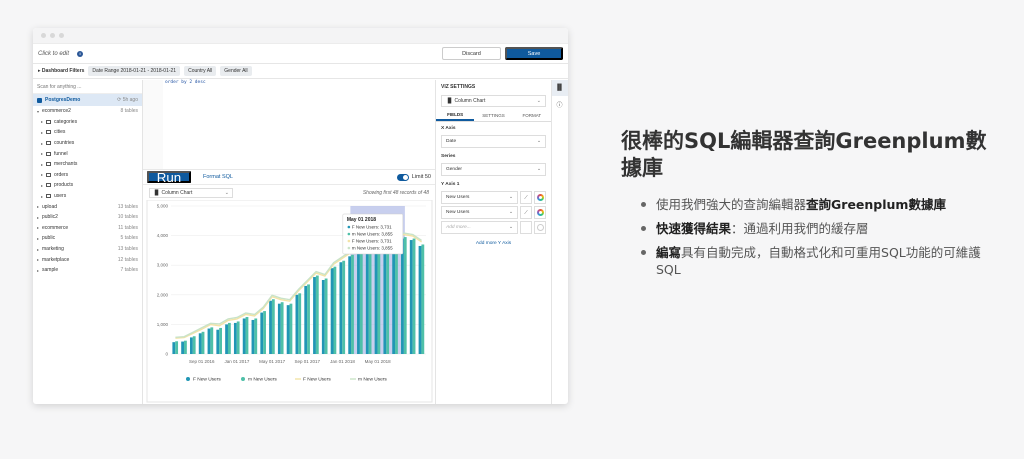  Describe the element at coordinates (87, 206) in the screenshot. I see `schema-item: ▸ upload 13 tables` at that location.